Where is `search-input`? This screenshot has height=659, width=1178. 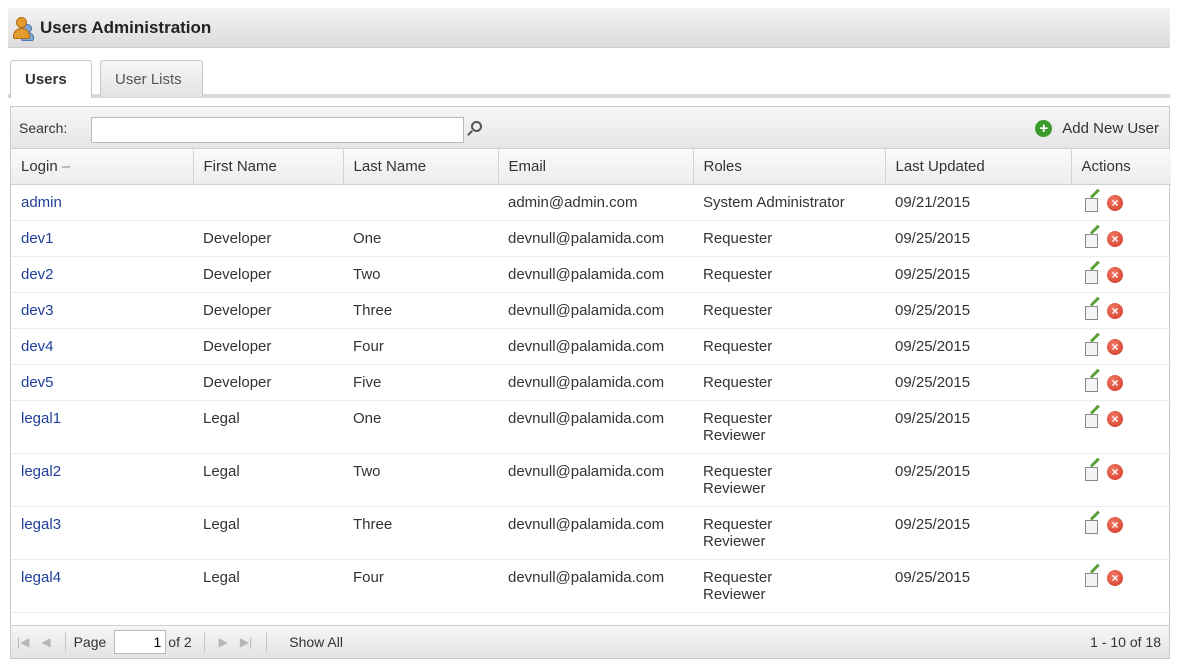 search-input is located at coordinates (277, 130).